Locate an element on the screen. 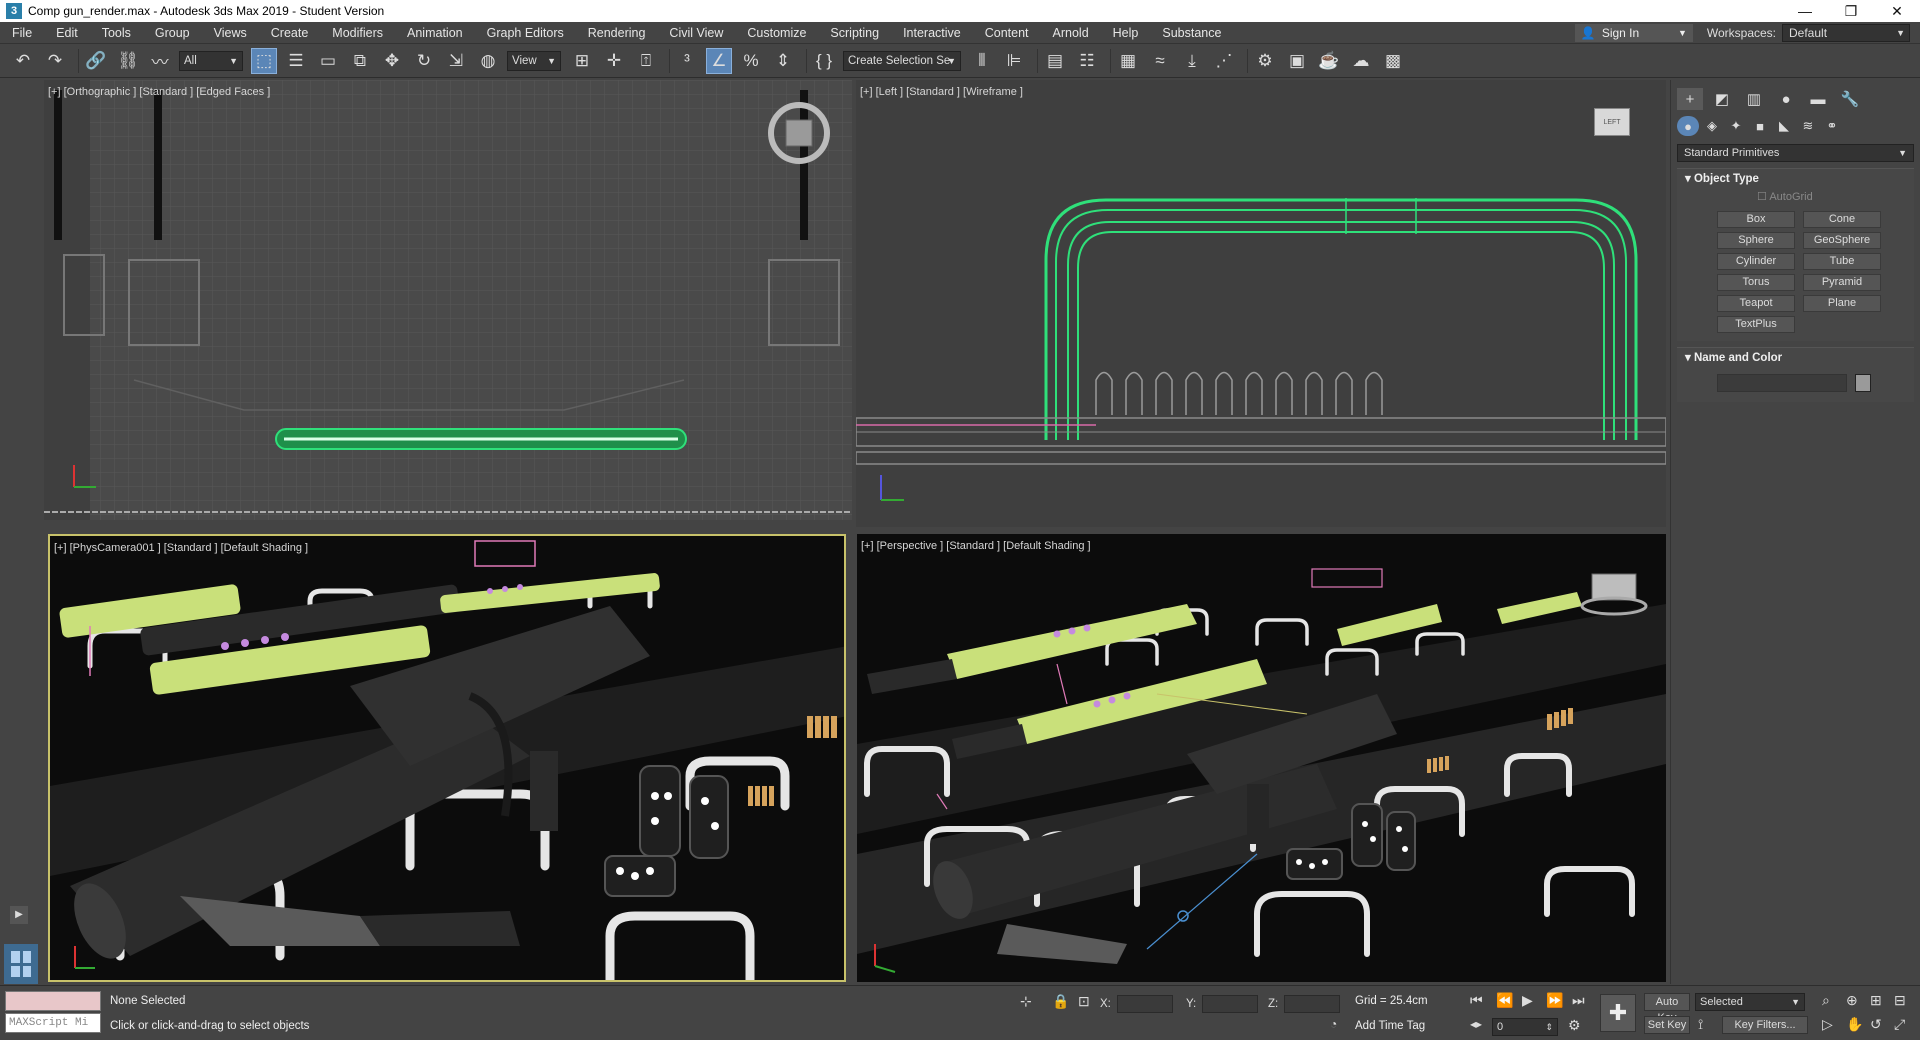  modify-tab-icon: ◩ is located at coordinates (1722, 99).